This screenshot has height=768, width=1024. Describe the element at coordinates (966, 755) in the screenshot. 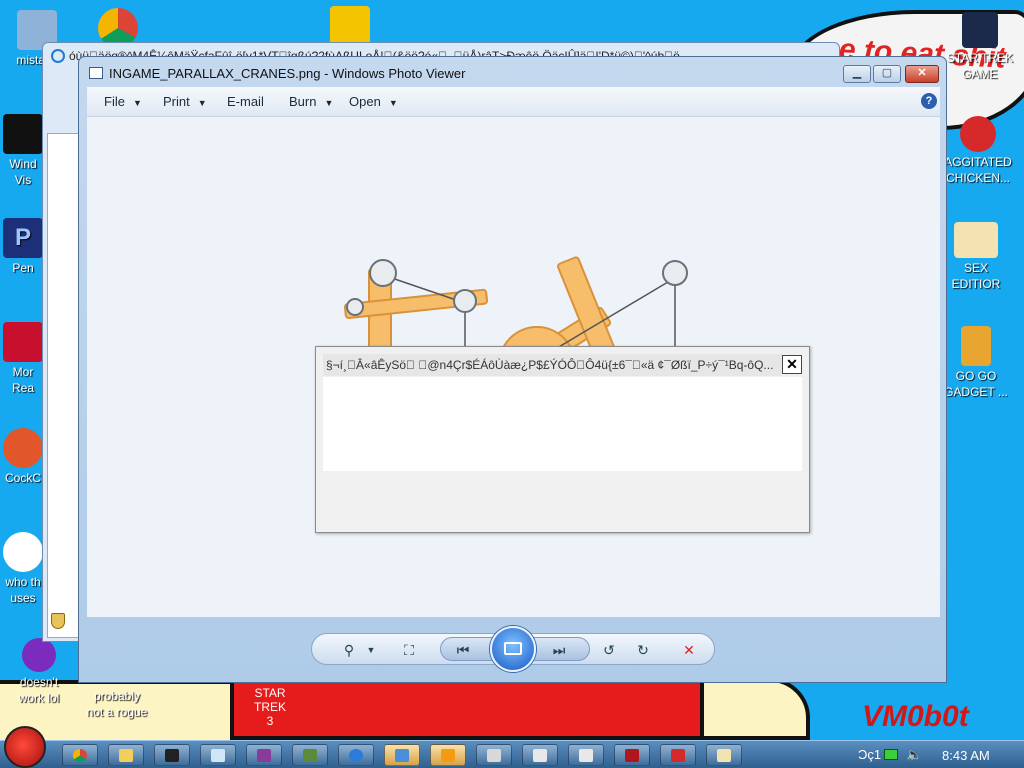

I see `clock: 8:43 AM` at that location.